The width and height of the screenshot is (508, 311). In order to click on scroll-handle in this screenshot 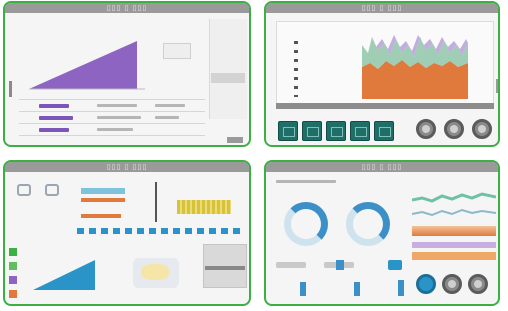, I will do `click(10, 89)`.